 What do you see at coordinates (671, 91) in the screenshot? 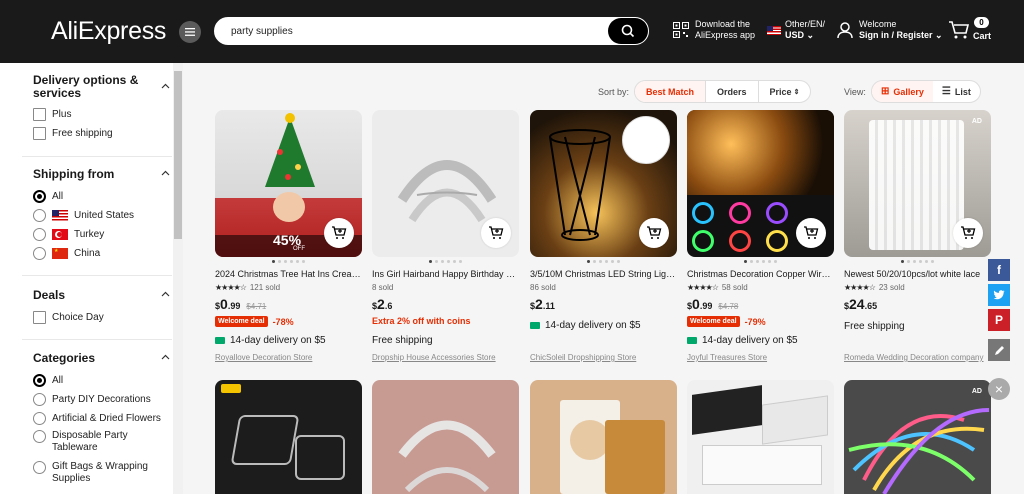
I see `sort-best-match: Best Match` at bounding box center [671, 91].